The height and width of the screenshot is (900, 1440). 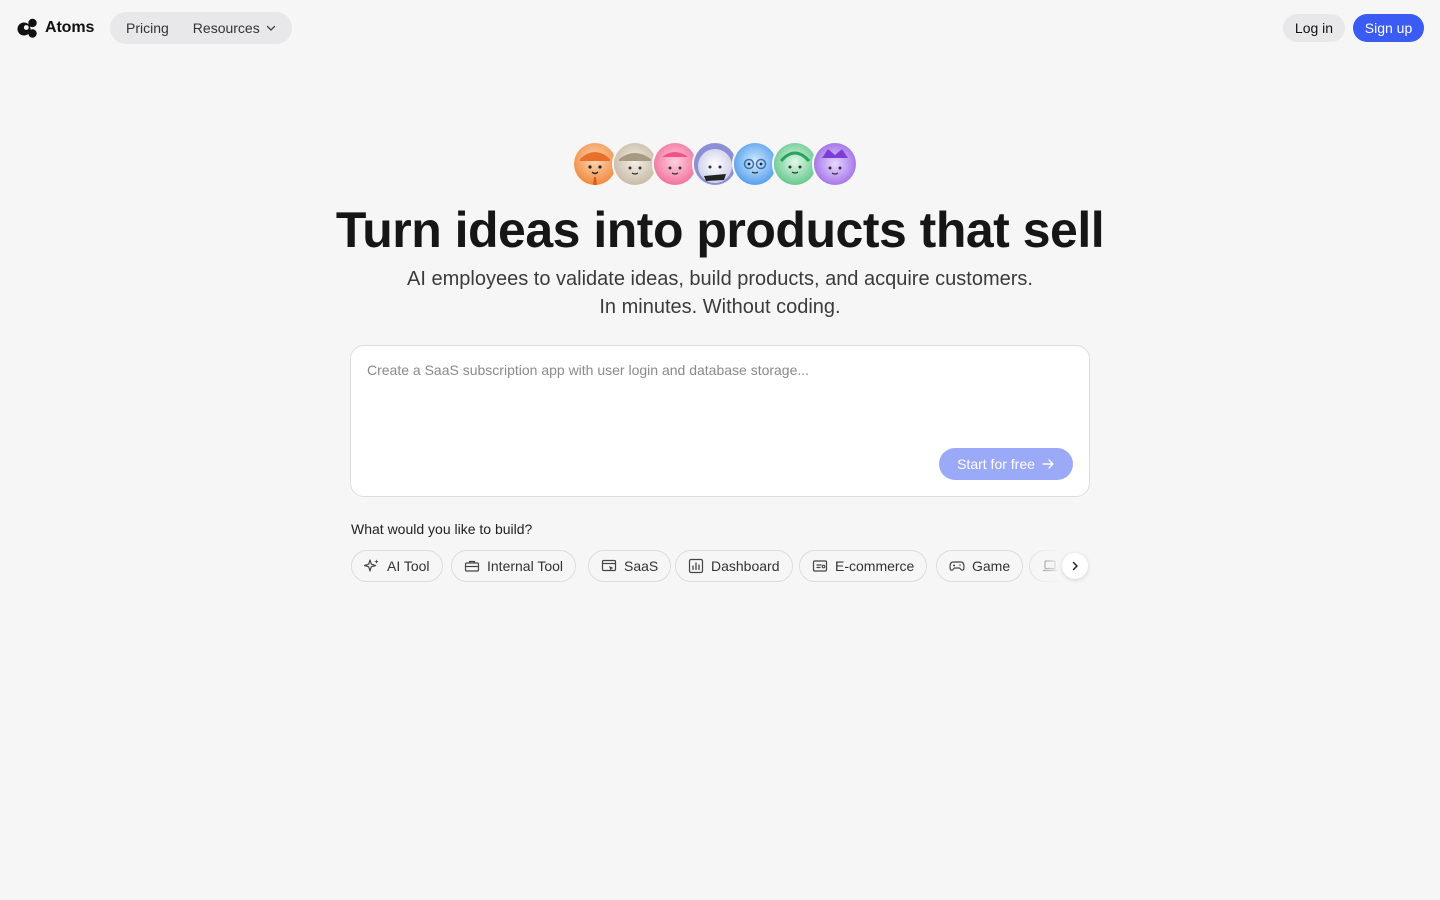 What do you see at coordinates (270, 28) in the screenshot?
I see `chevron-down-icon` at bounding box center [270, 28].